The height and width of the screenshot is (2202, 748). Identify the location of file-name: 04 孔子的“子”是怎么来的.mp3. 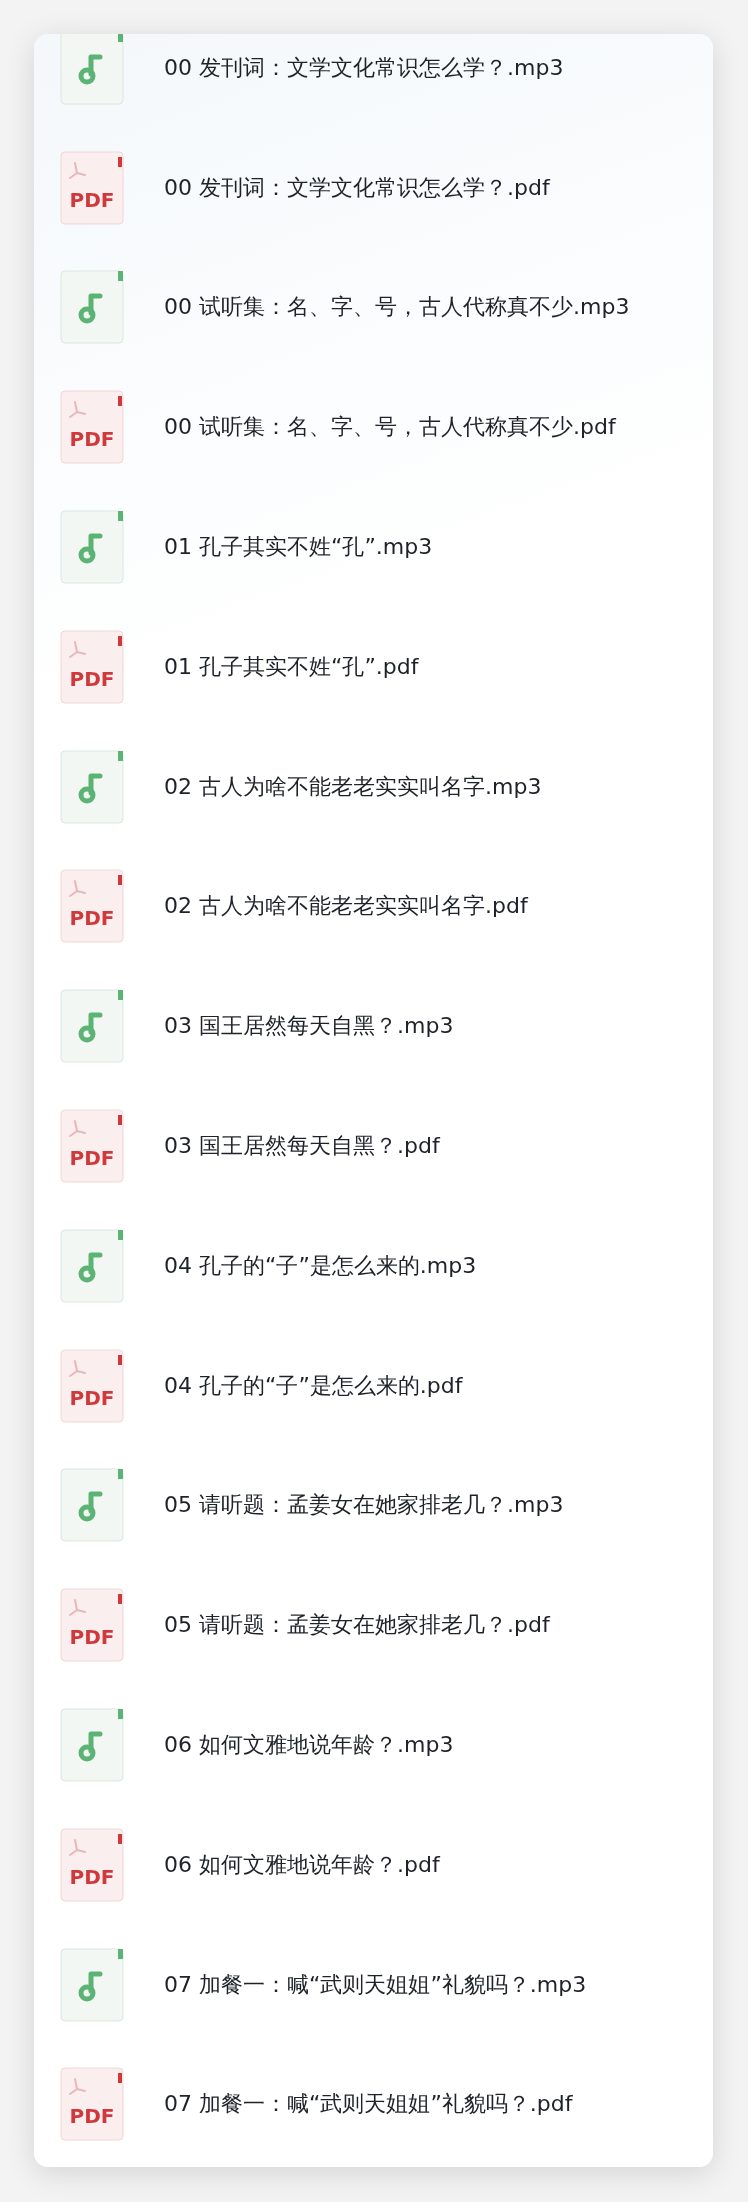
(320, 1265).